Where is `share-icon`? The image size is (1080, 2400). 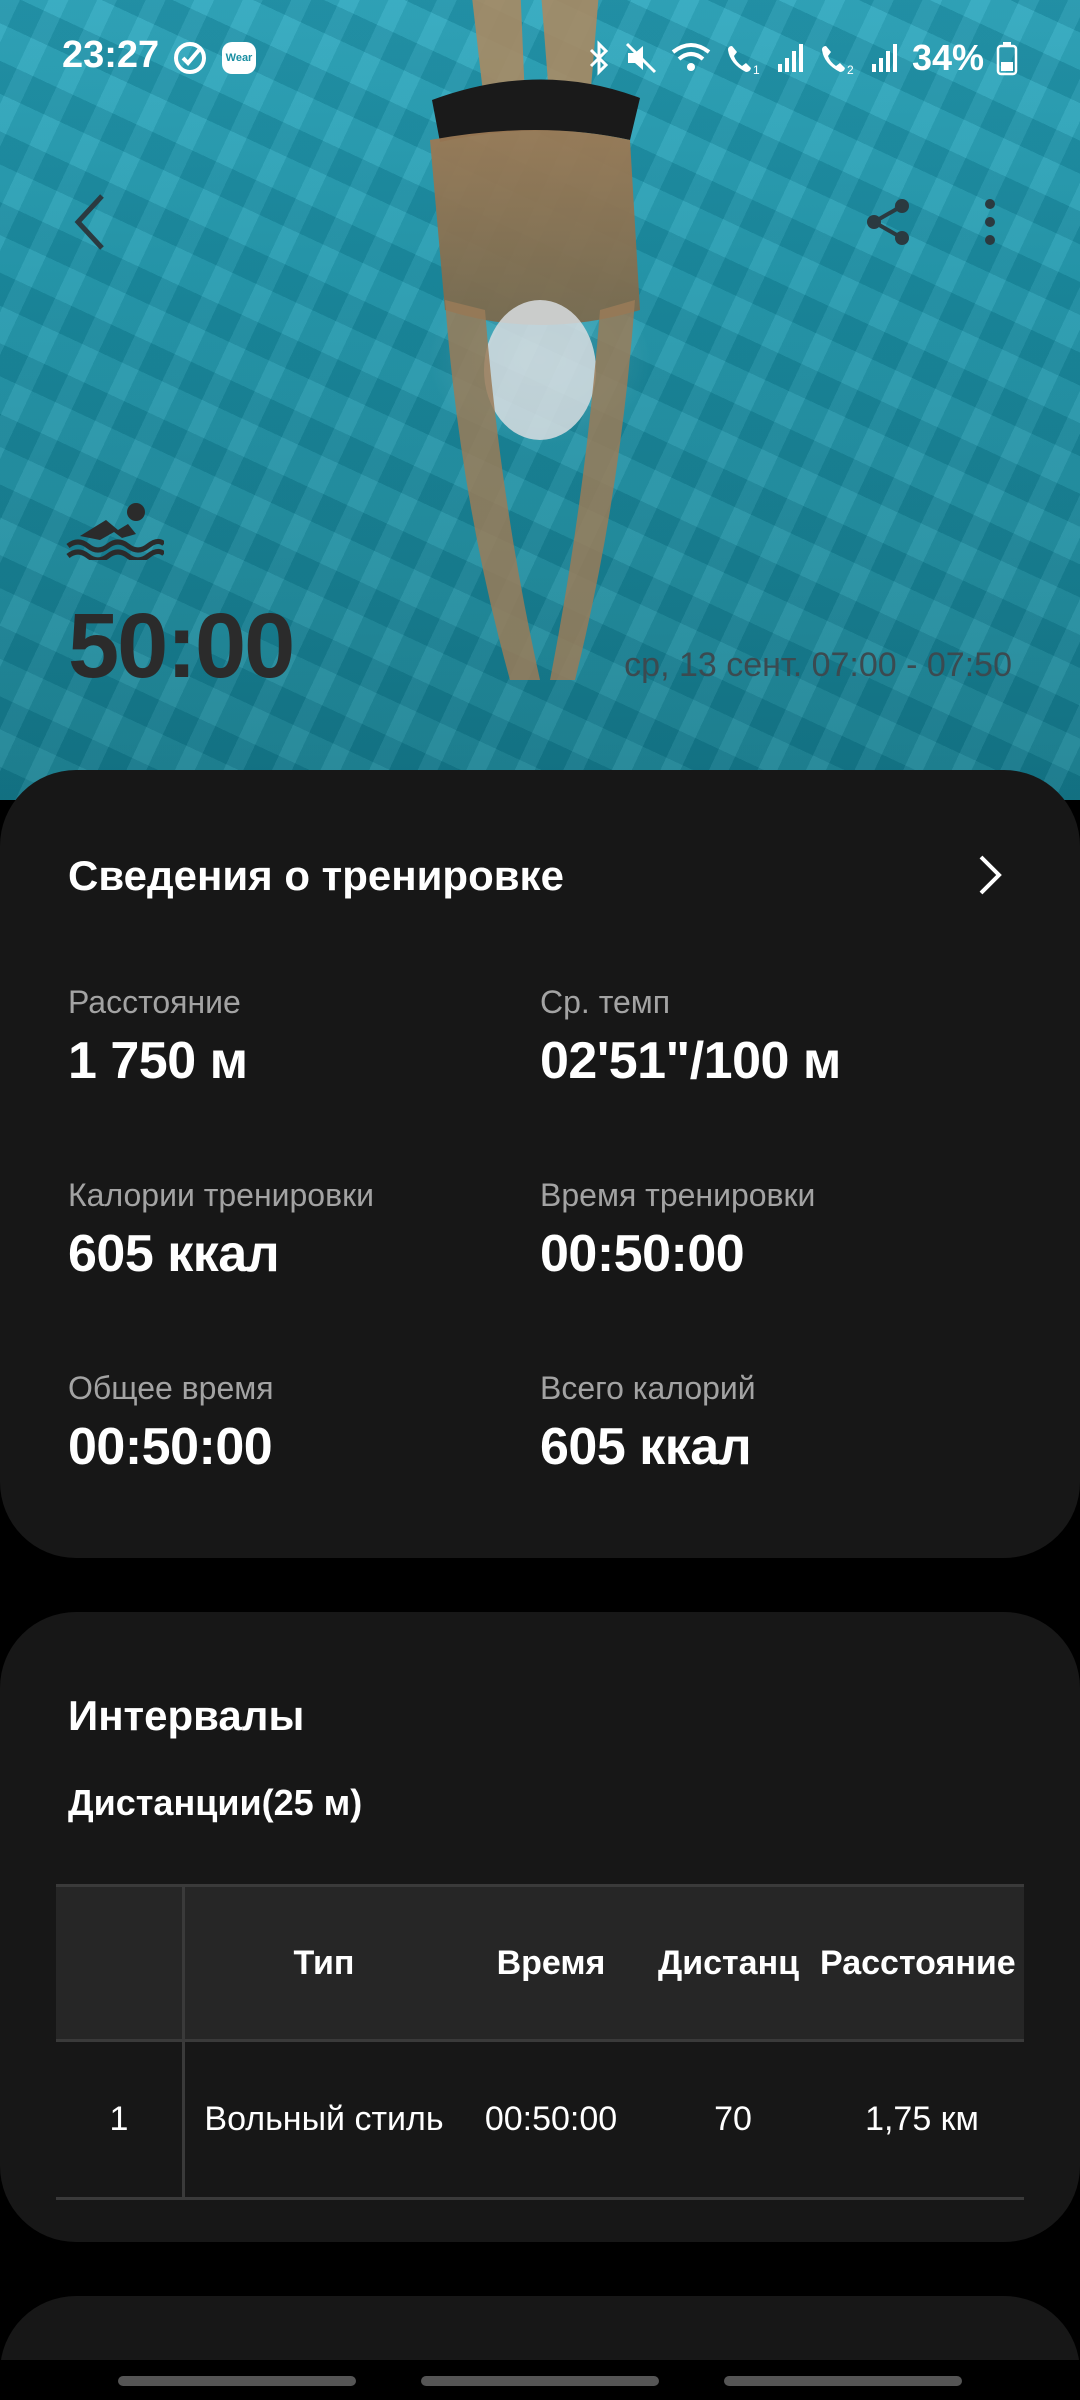 share-icon is located at coordinates (888, 222).